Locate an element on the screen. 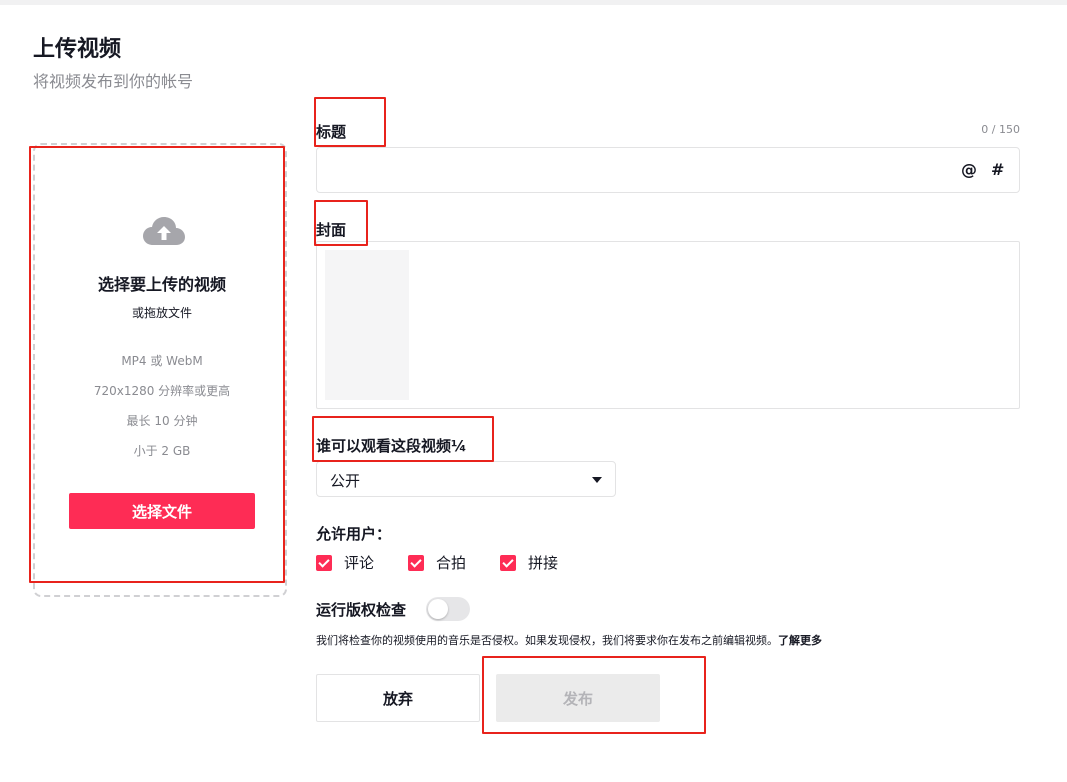 The image size is (1067, 782). publish-button: 发布 is located at coordinates (578, 698).